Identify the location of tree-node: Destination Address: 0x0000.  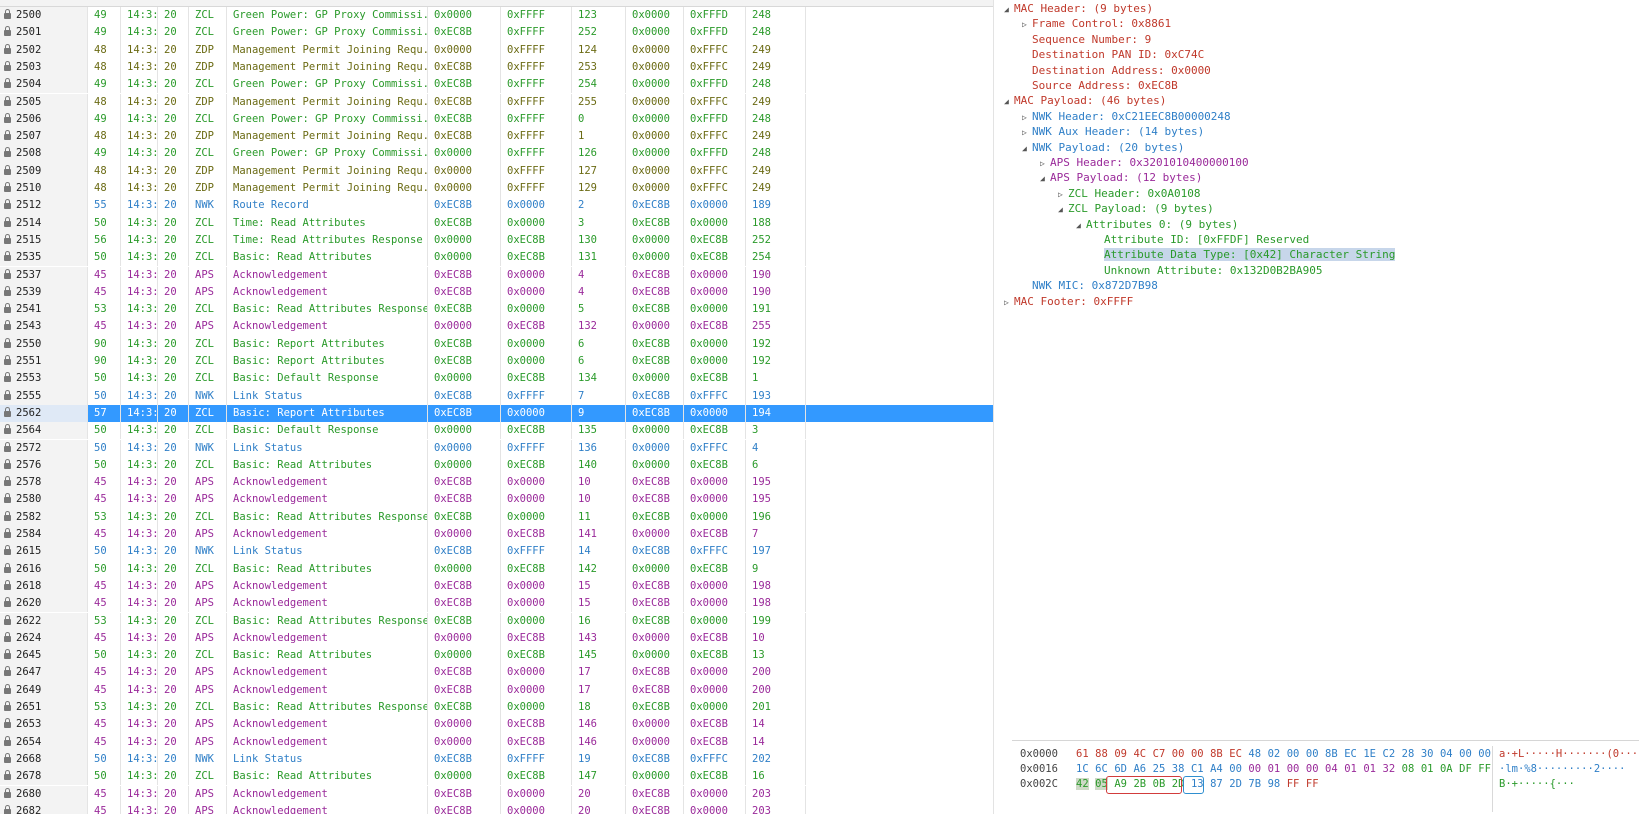
(1116, 71).